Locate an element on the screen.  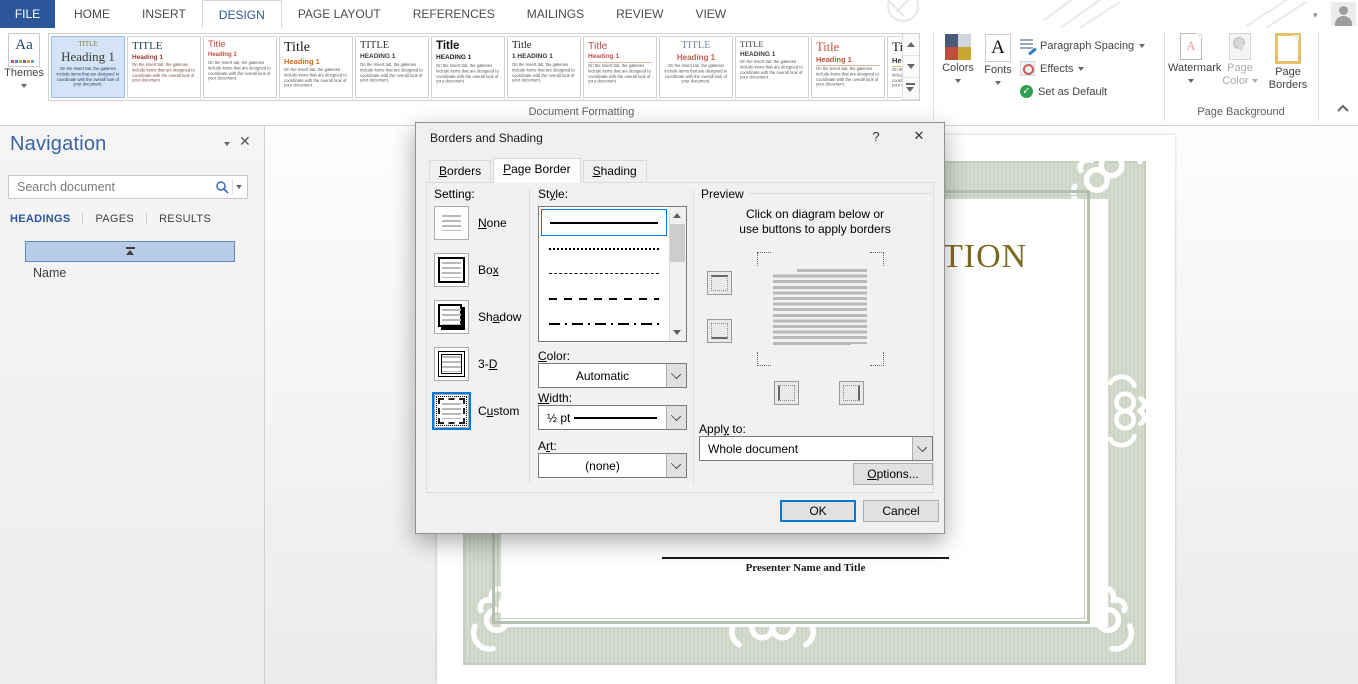
line-style-option-dash-small is located at coordinates (604, 273).